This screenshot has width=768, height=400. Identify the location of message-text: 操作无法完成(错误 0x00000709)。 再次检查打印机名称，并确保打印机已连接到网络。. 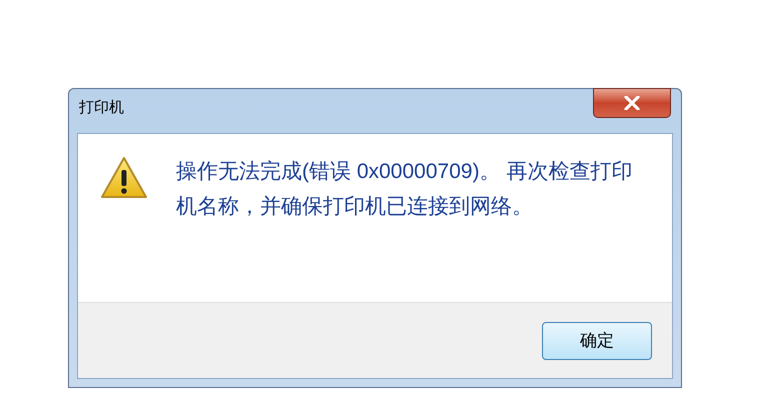
(405, 189).